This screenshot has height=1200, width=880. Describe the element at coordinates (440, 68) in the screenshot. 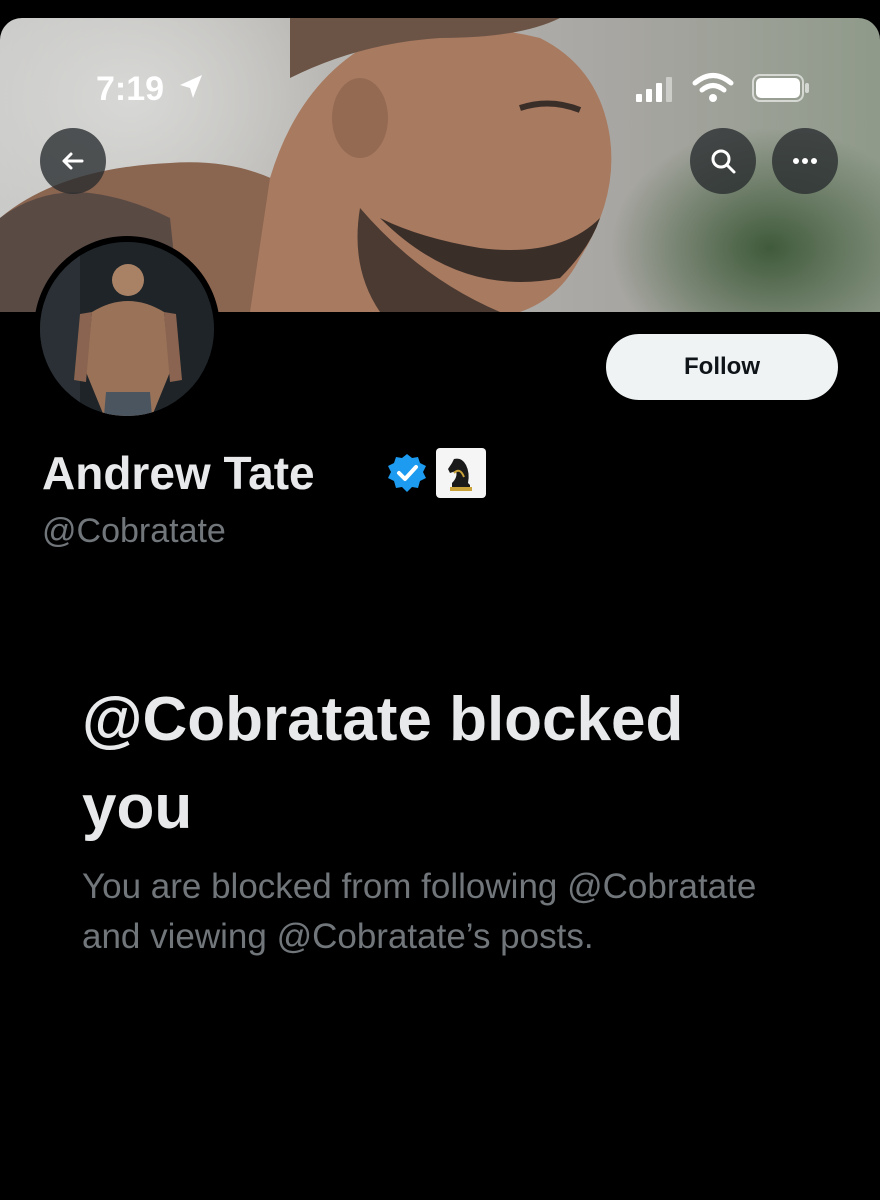

I see `status-bar: 7:19` at that location.